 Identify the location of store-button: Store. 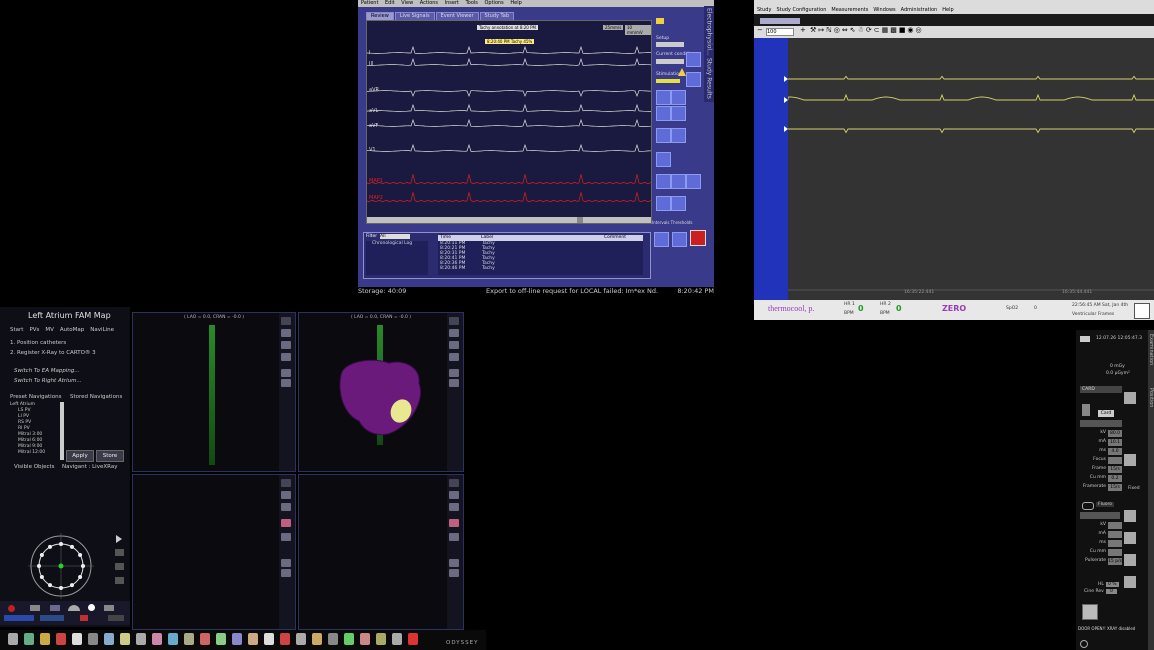
(110, 456).